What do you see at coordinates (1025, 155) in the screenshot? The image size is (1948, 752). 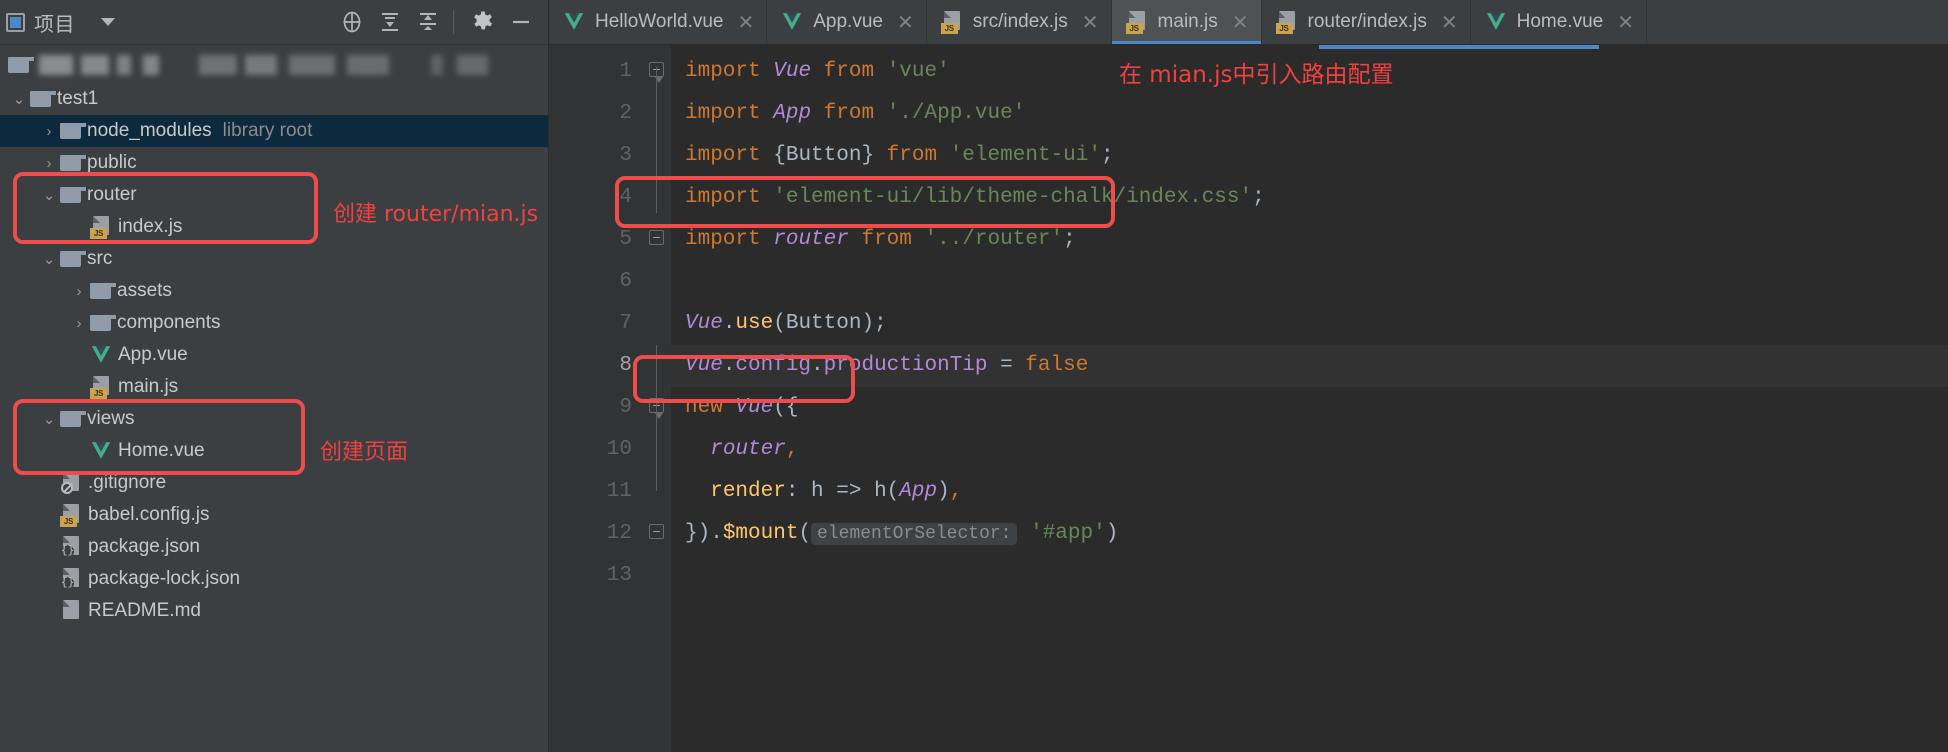 I see `code-token: 'element-ui'` at bounding box center [1025, 155].